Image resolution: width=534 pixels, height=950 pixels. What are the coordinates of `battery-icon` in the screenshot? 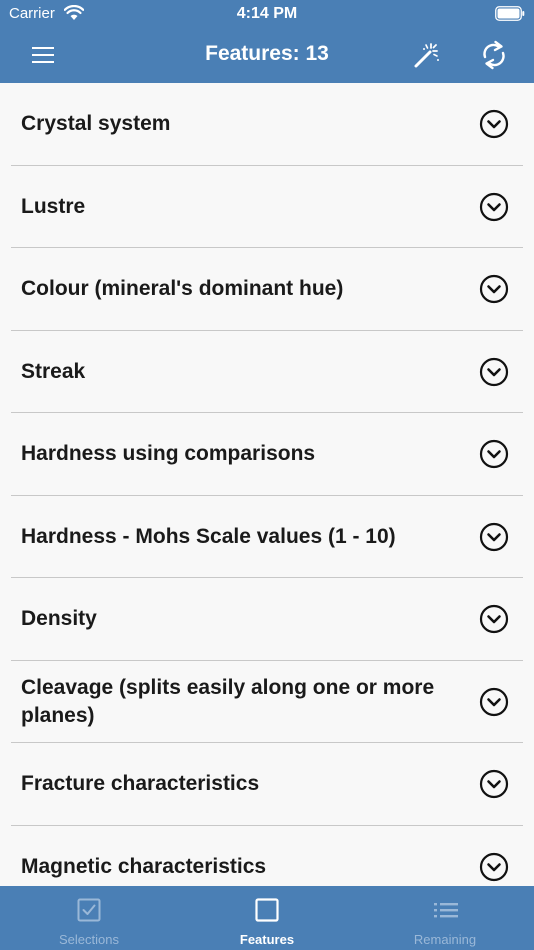 It's located at (510, 13).